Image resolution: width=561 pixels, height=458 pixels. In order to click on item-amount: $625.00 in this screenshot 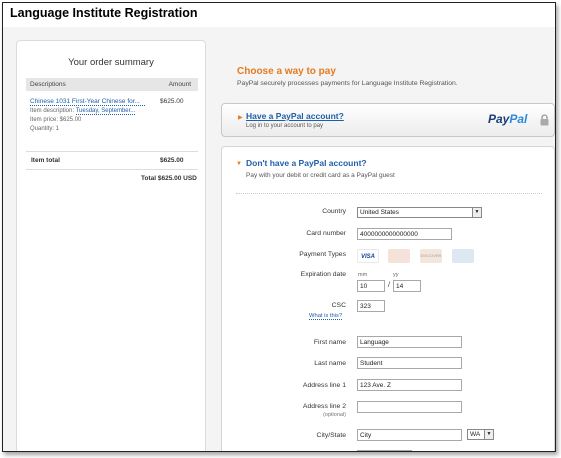, I will do `click(172, 101)`.